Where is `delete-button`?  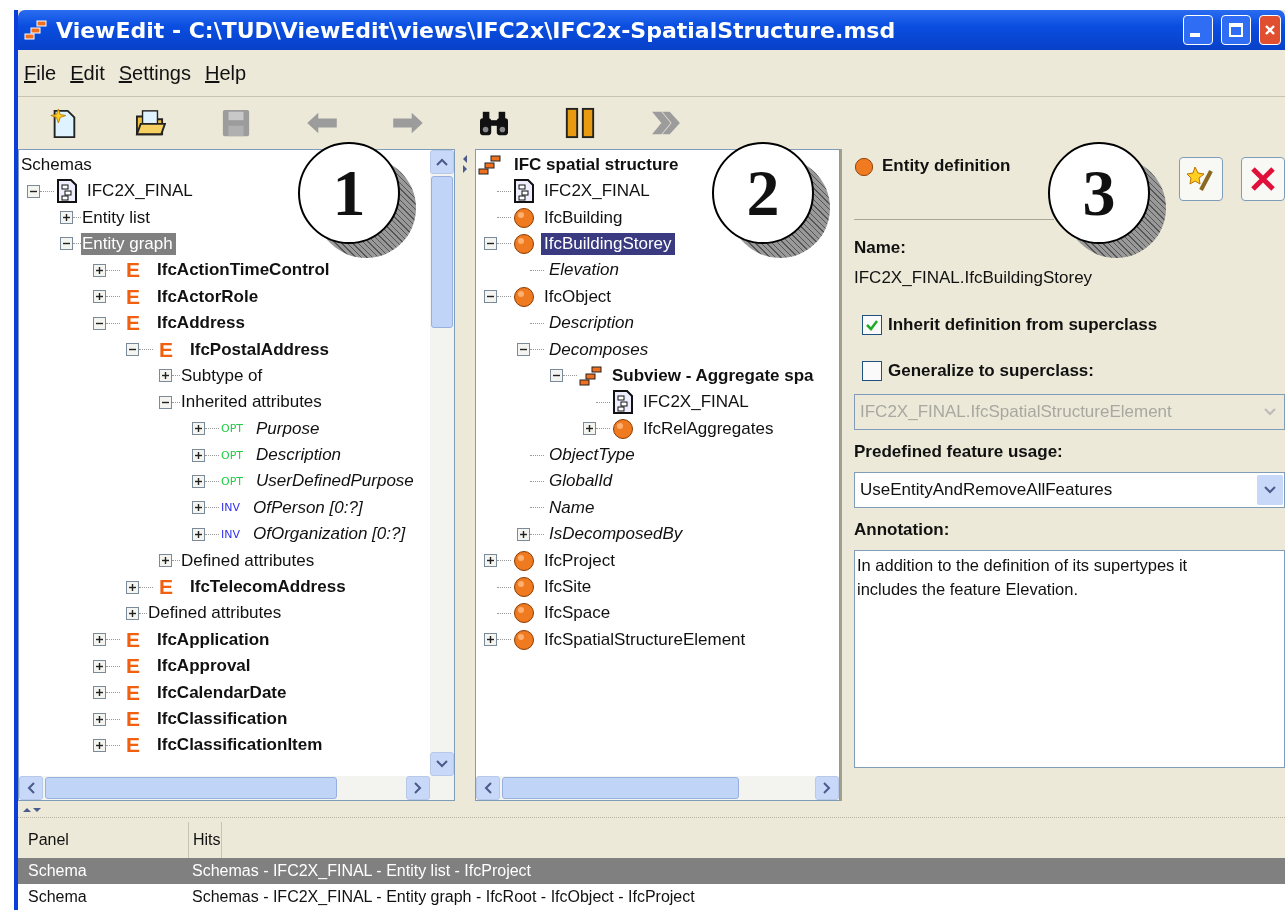
delete-button is located at coordinates (1263, 179).